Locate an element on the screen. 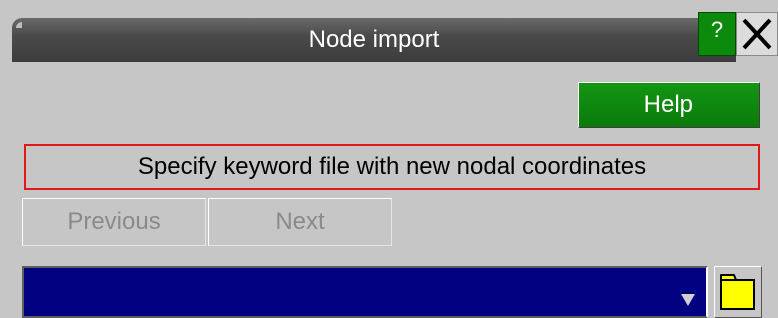 This screenshot has width=778, height=318. browse-folder-button is located at coordinates (738, 292).